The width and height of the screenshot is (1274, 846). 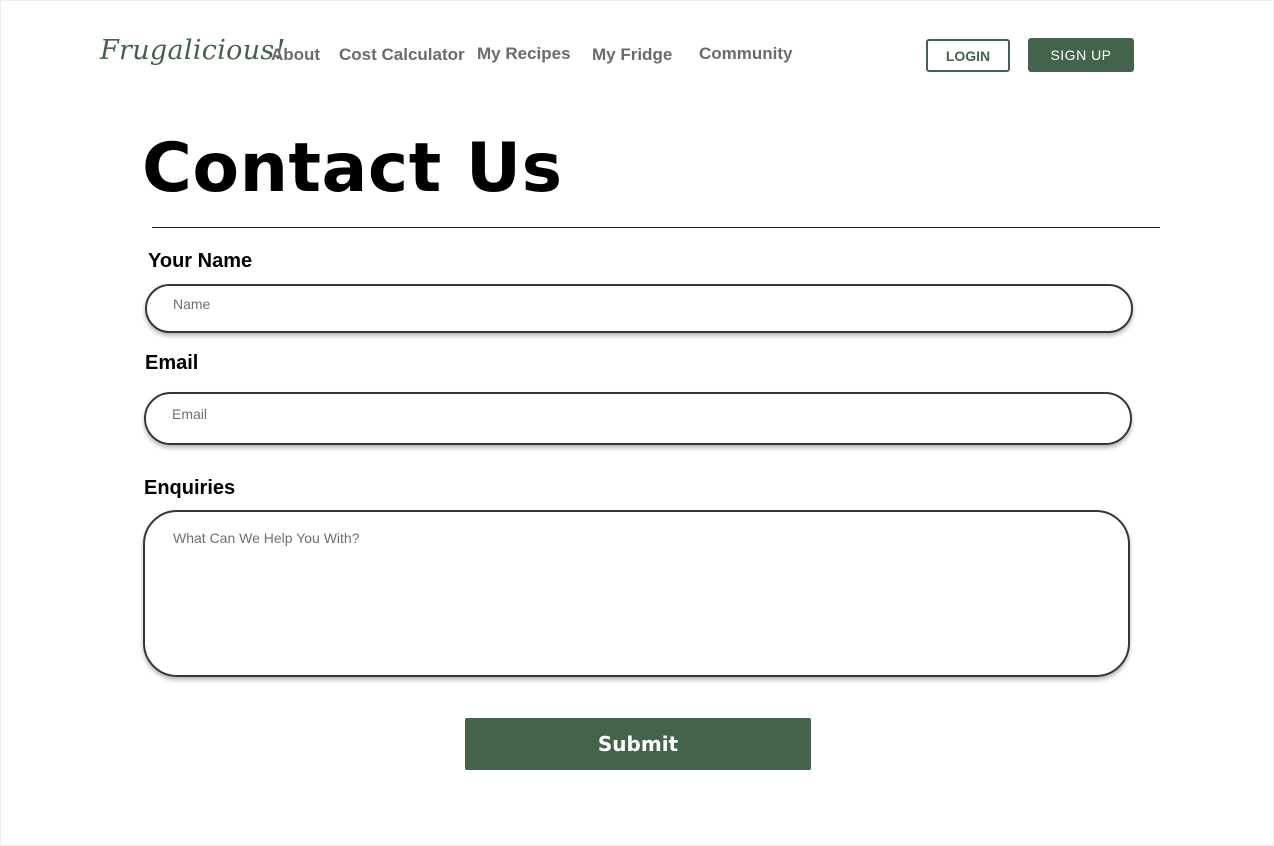 What do you see at coordinates (1081, 55) in the screenshot?
I see `signup-button: SIGN UP` at bounding box center [1081, 55].